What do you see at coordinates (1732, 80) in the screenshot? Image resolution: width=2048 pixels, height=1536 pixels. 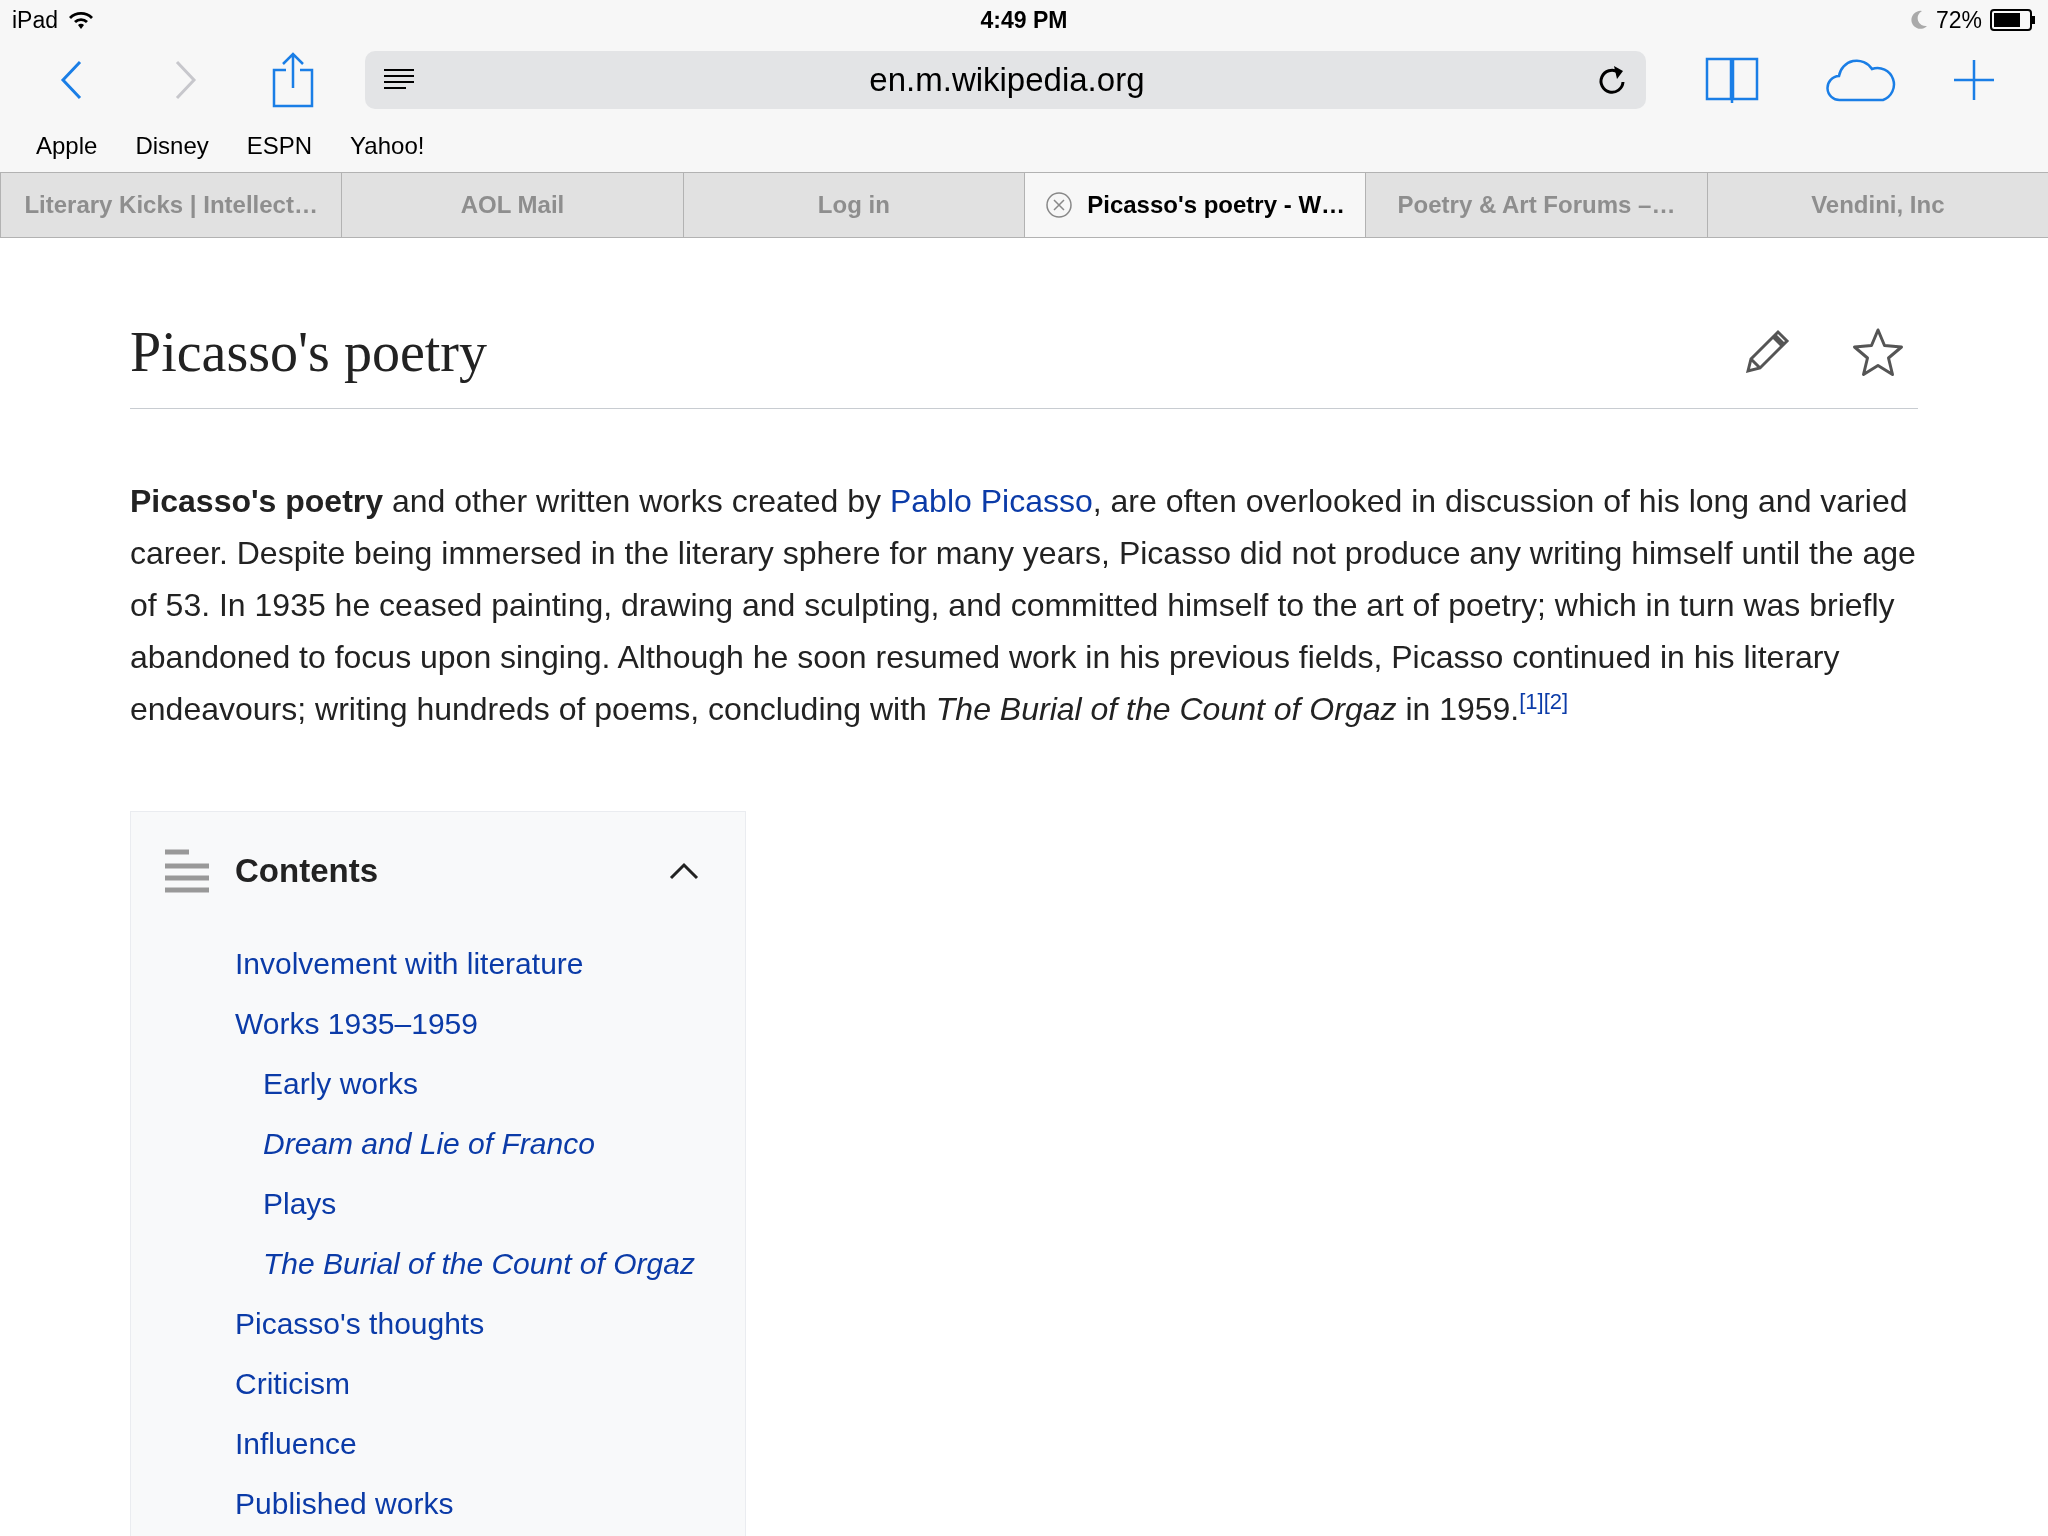 I see `book-icon` at bounding box center [1732, 80].